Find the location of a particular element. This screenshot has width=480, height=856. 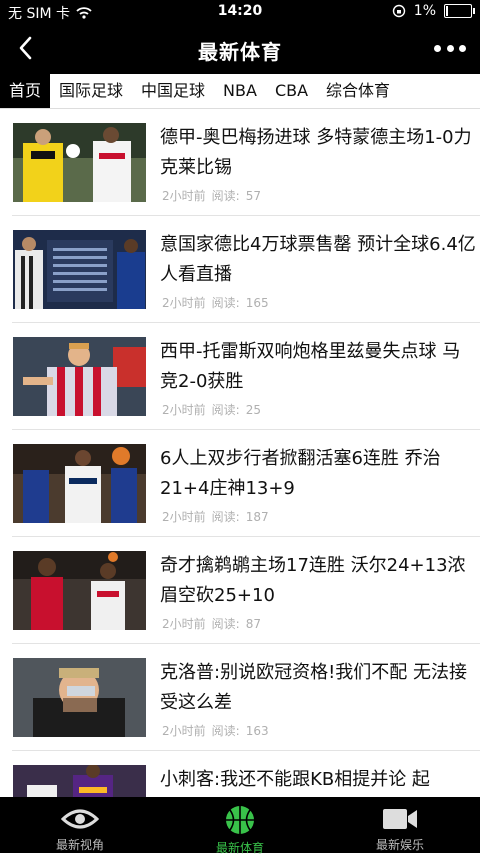

tab-general-sports: 综合体育 is located at coordinates (358, 91).